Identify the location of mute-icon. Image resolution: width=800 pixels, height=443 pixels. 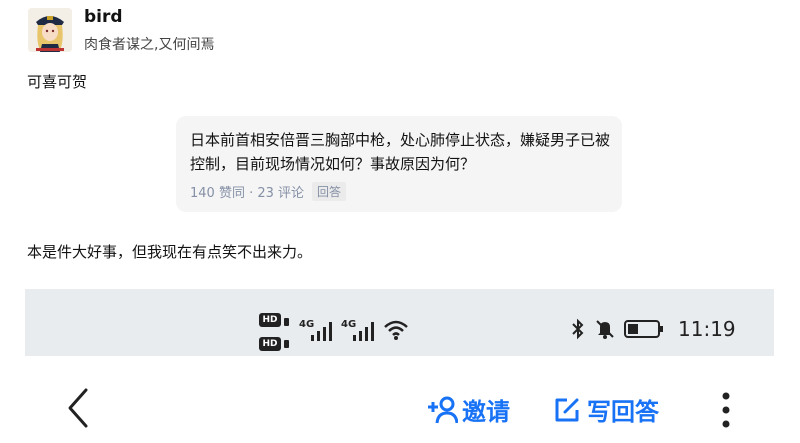
(605, 329).